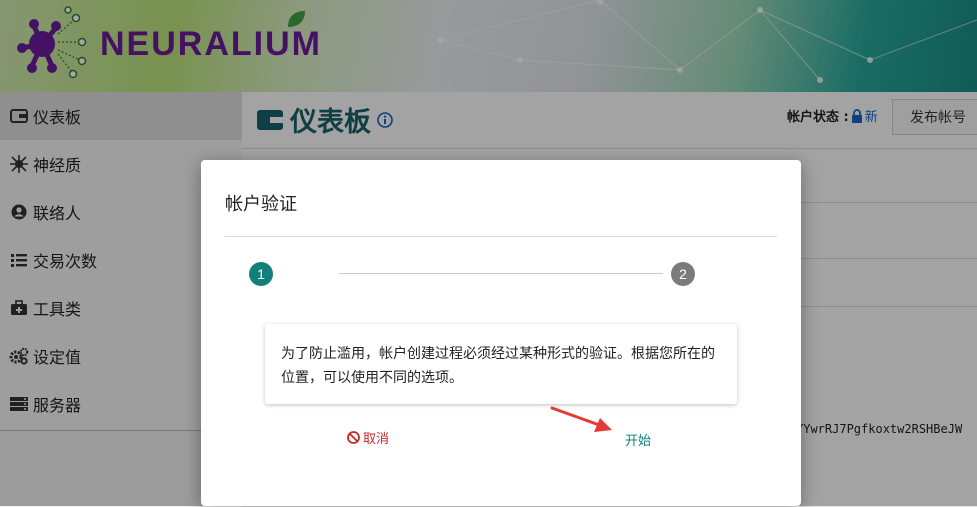  Describe the element at coordinates (501, 273) in the screenshot. I see `stepper-connector` at that location.